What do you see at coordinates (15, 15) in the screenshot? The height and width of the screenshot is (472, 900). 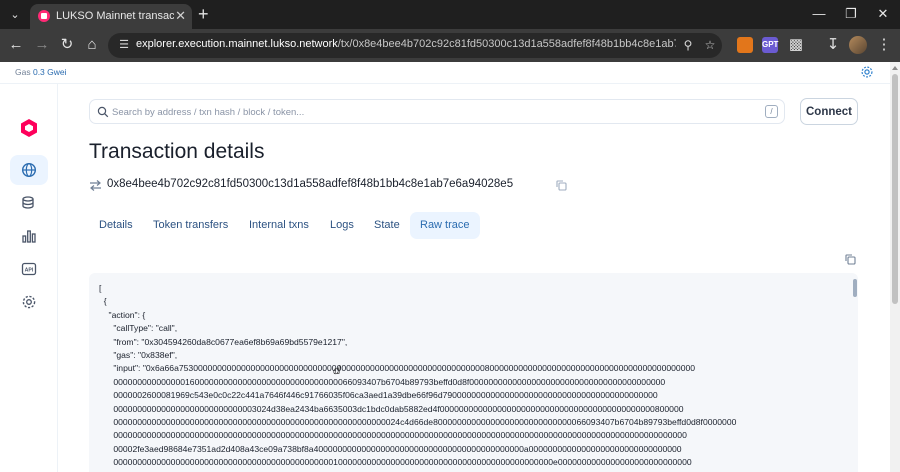 I see `tab-search-chevron-icon: ⌄` at bounding box center [15, 15].